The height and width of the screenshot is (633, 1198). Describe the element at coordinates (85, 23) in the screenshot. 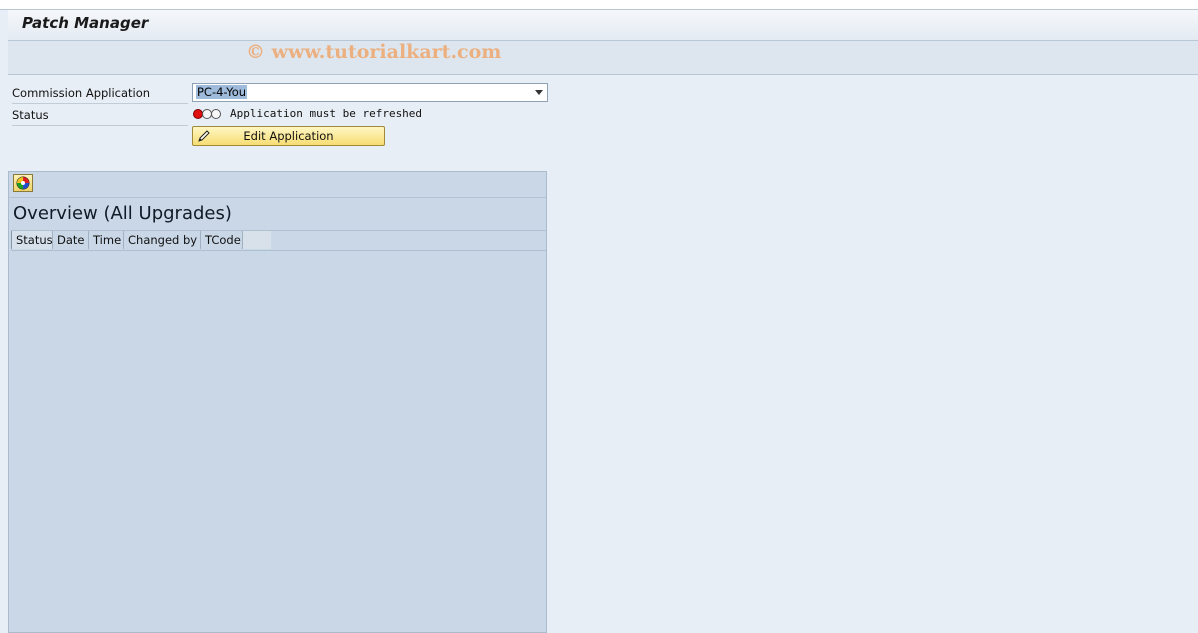

I see `page-title: Patch Manager` at that location.